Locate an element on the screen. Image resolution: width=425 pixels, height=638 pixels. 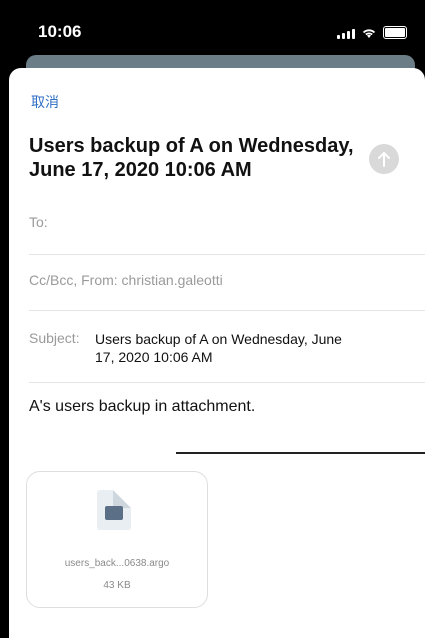
cellular-signal-icon is located at coordinates (346, 34).